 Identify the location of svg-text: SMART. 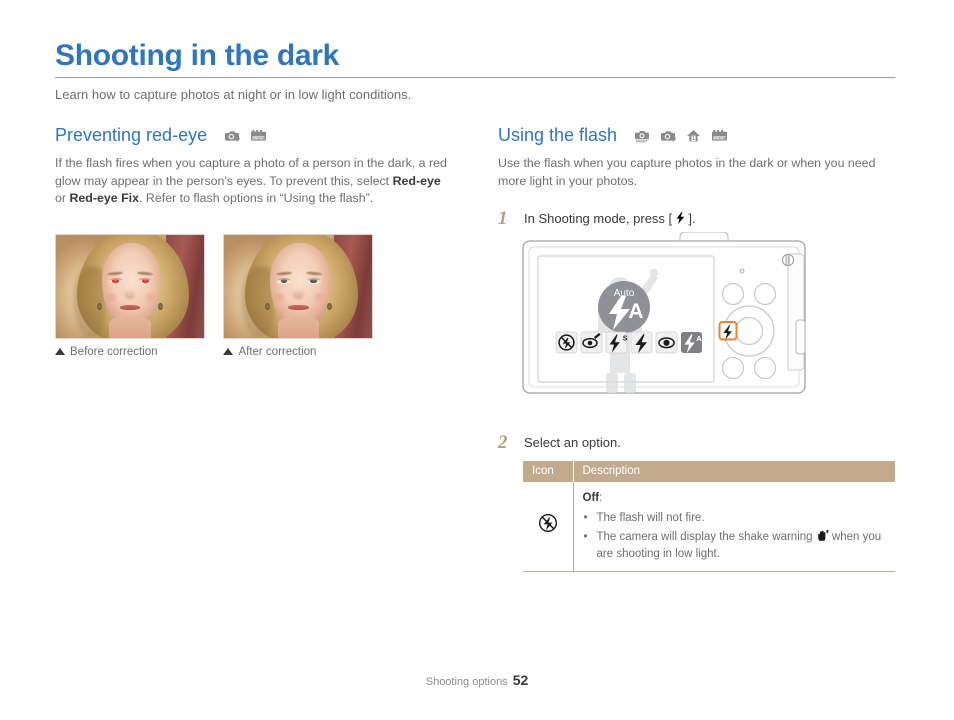
(641, 141).